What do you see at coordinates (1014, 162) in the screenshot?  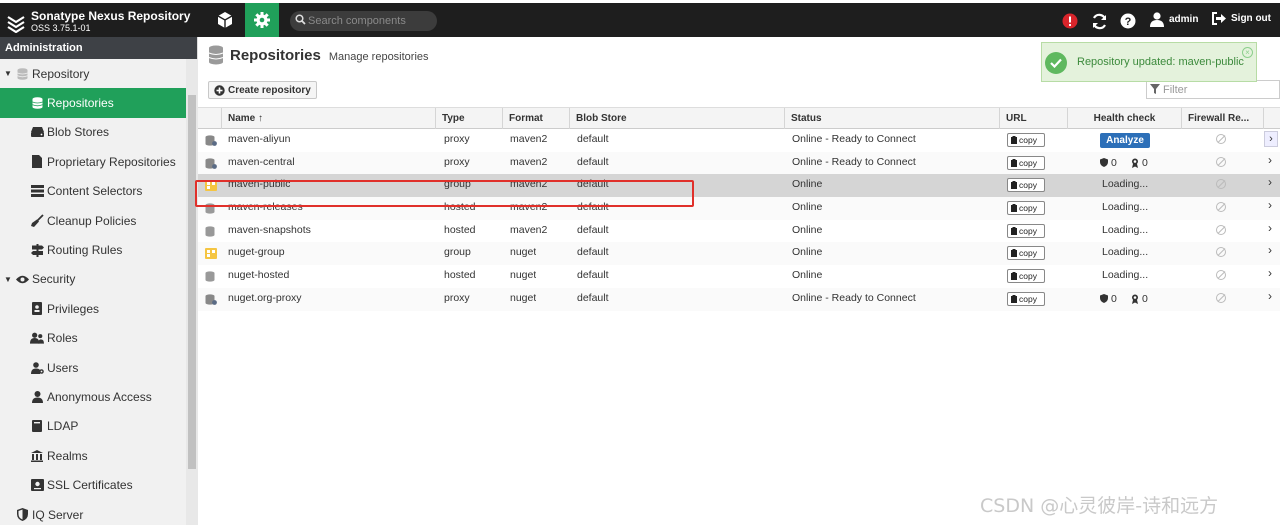 I see `clipboard-icon` at bounding box center [1014, 162].